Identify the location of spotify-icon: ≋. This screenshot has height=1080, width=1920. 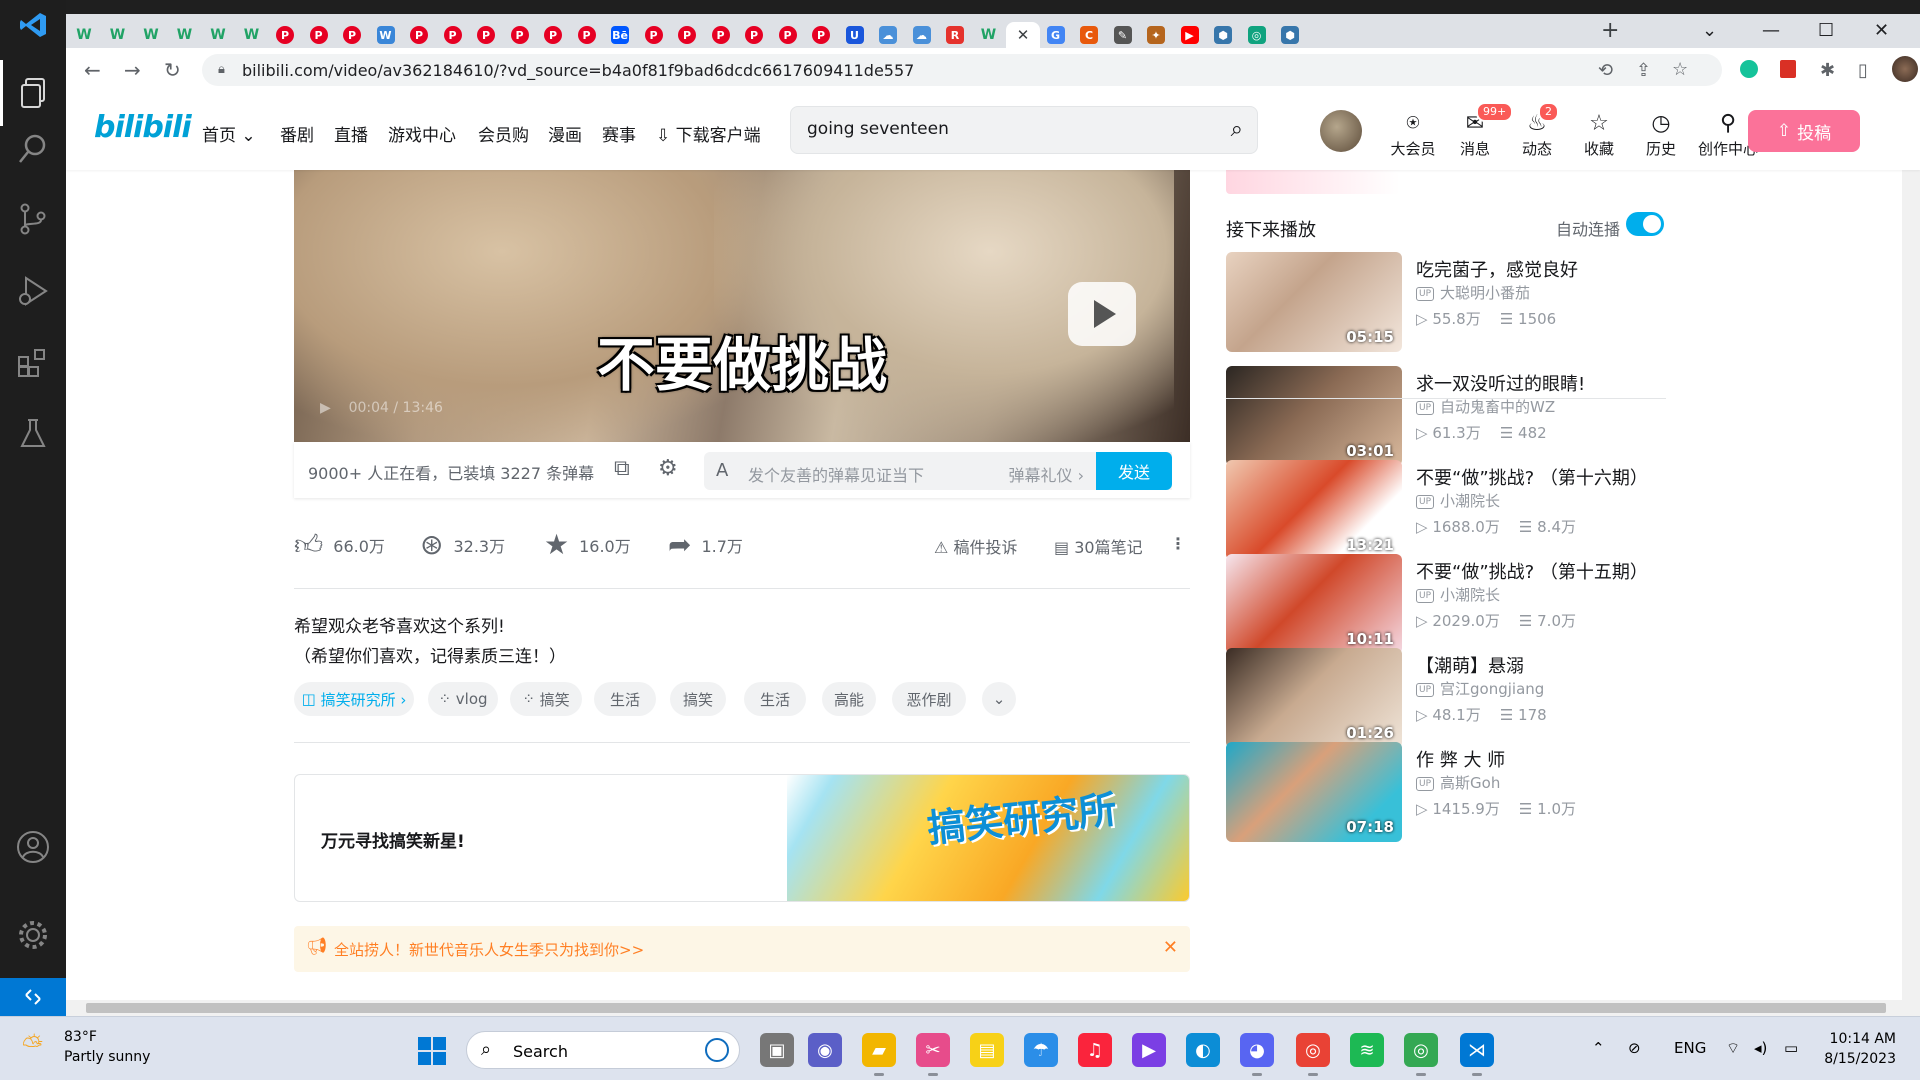
(1367, 1050).